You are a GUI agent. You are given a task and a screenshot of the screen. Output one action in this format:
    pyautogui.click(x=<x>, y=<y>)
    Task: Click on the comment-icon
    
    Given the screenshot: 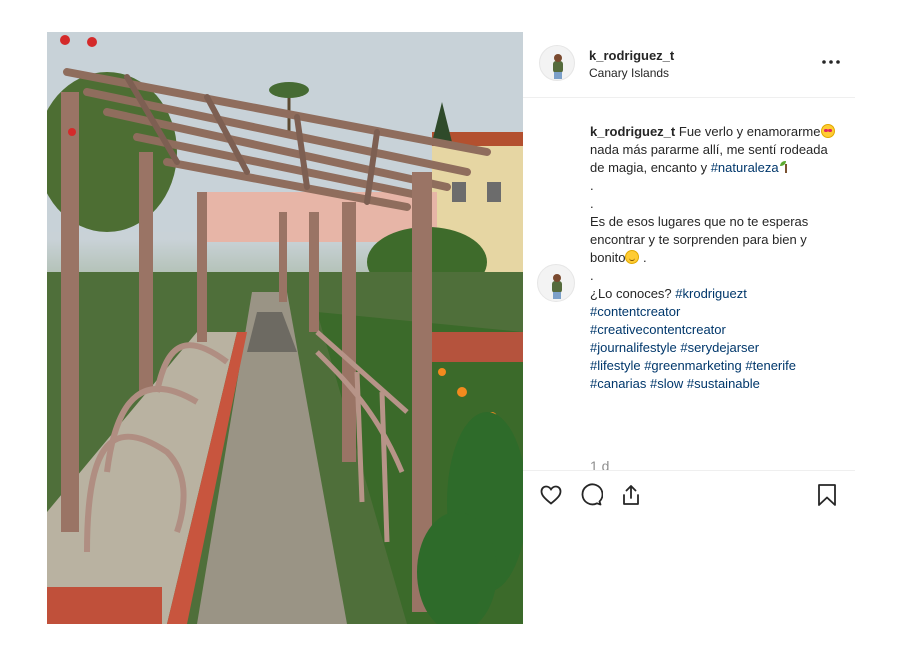 What is the action you would take?
    pyautogui.click(x=592, y=494)
    